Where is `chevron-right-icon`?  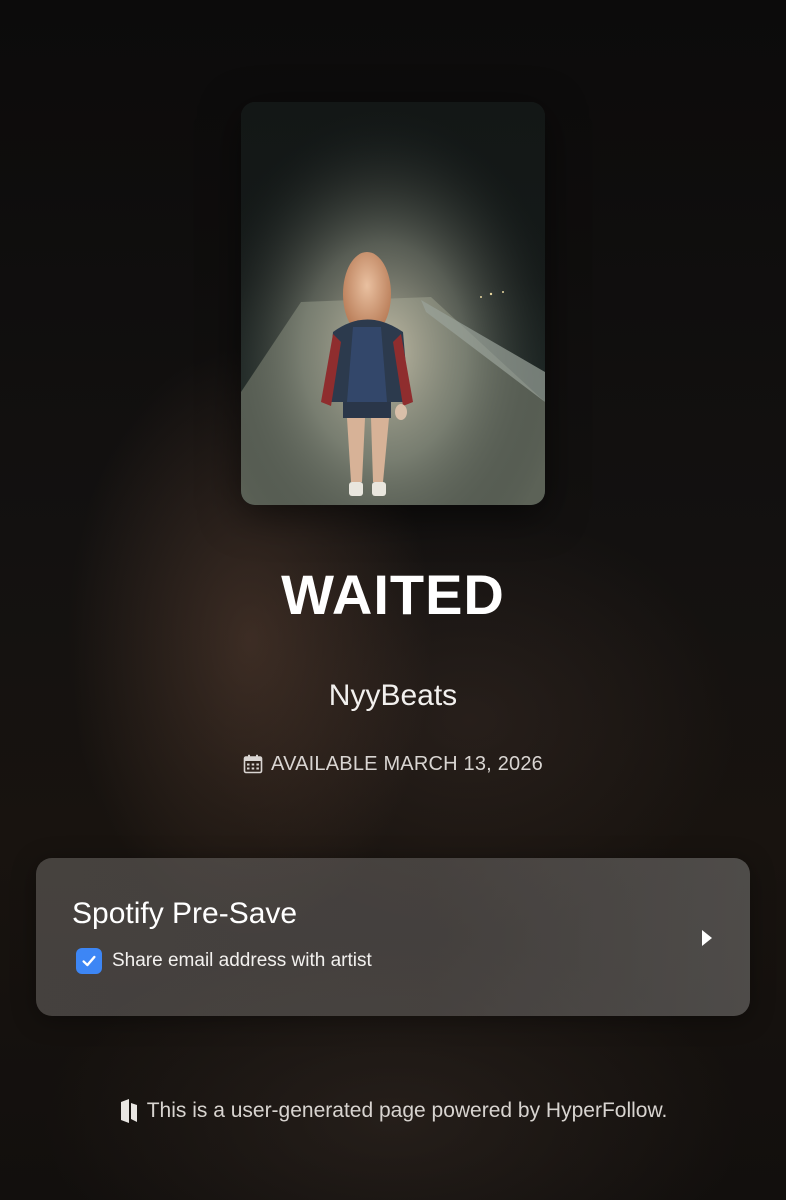
chevron-right-icon is located at coordinates (707, 938).